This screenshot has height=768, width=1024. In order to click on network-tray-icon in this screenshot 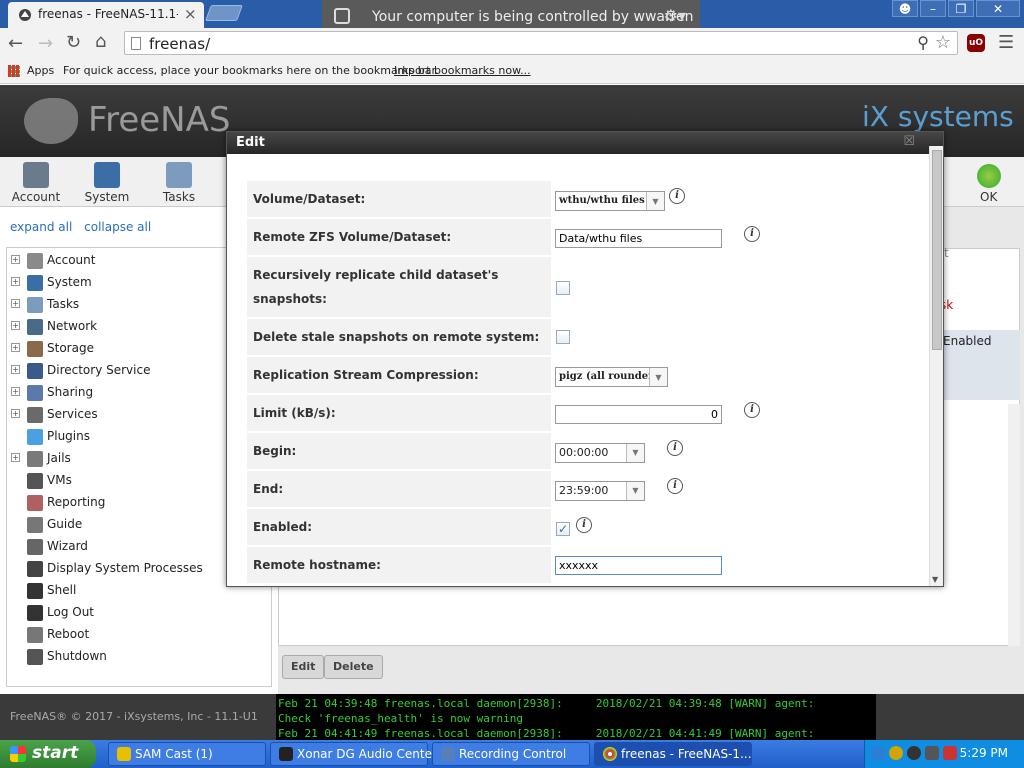, I will do `click(878, 753)`.